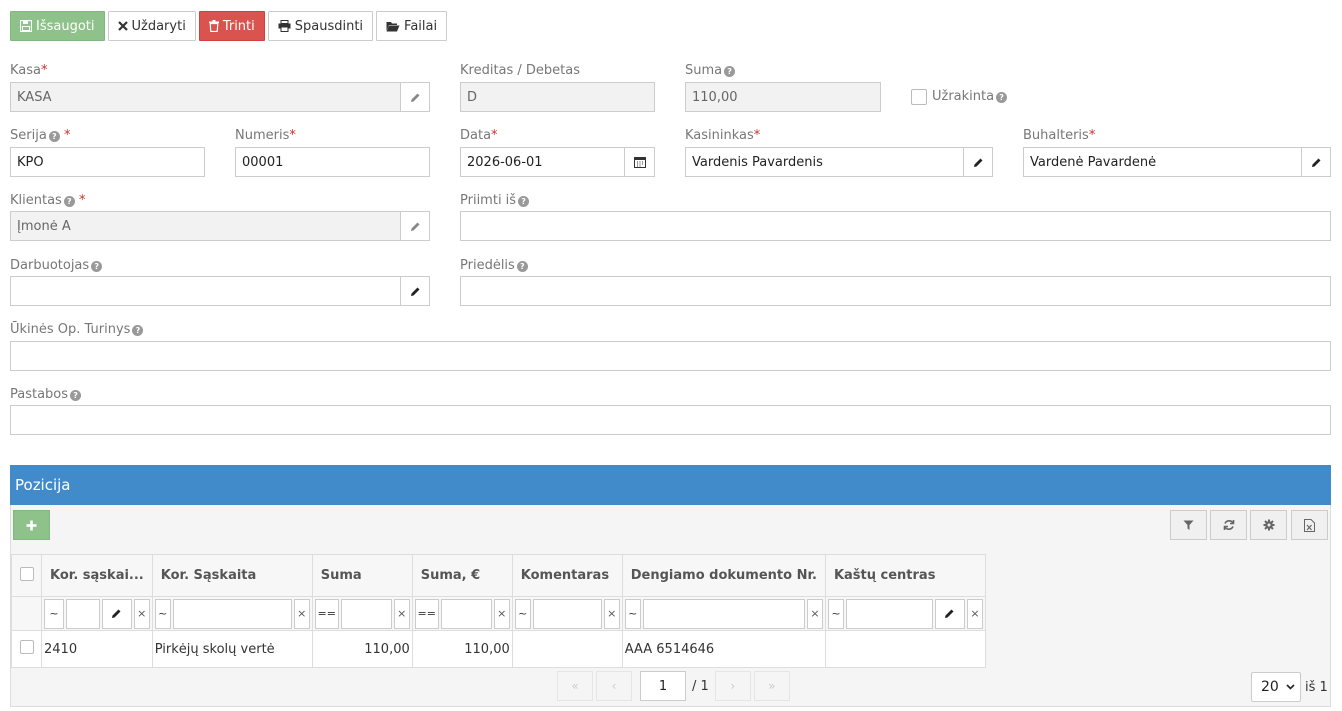 This screenshot has width=1342, height=711. I want to click on numeris-input: 00001, so click(332, 162).